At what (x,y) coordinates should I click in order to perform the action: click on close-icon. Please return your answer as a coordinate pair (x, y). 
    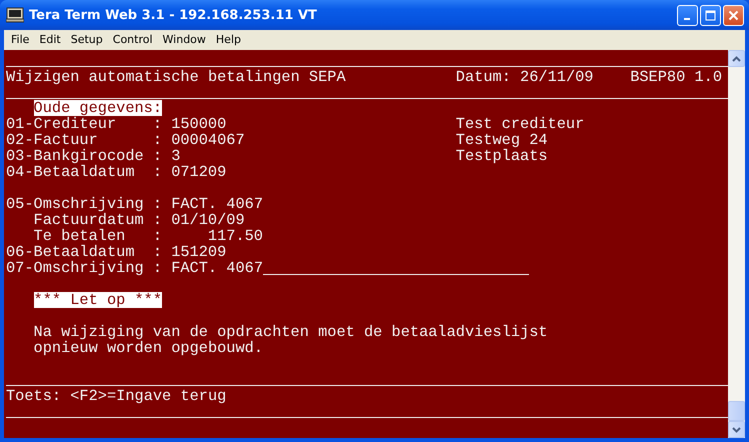
    Looking at the image, I should click on (733, 15).